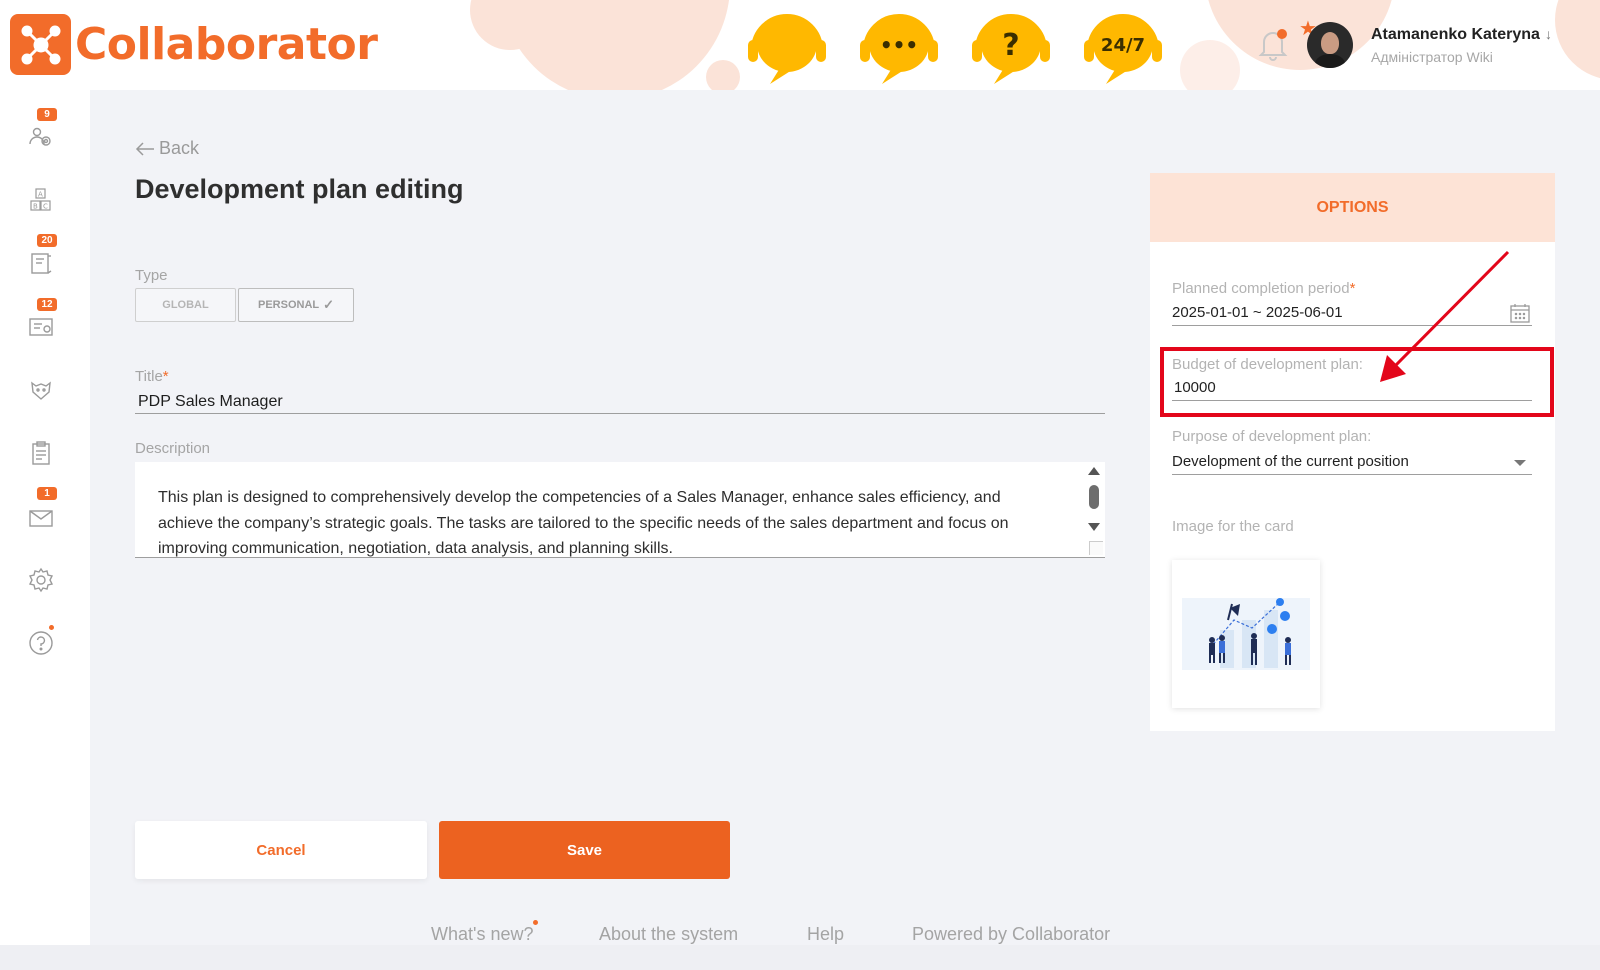 Image resolution: width=1600 pixels, height=970 pixels. What do you see at coordinates (1520, 463) in the screenshot?
I see `chevron-down-icon` at bounding box center [1520, 463].